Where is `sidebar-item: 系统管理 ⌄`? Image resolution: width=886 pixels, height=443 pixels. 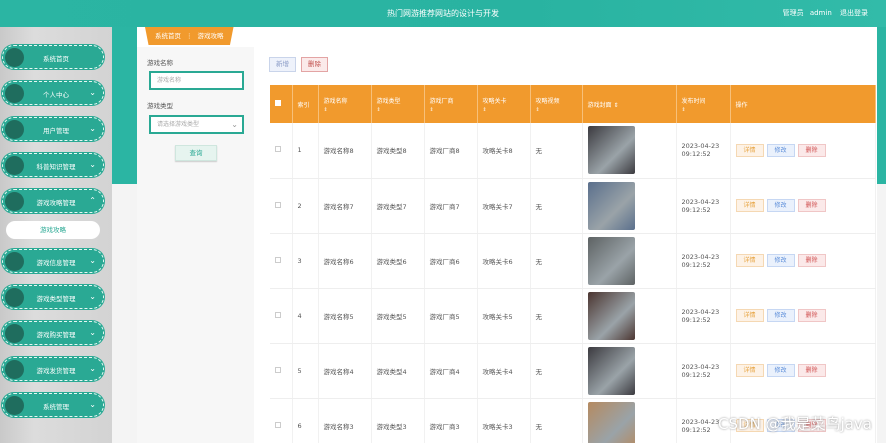 sidebar-item: 系统管理 ⌄ is located at coordinates (53, 405).